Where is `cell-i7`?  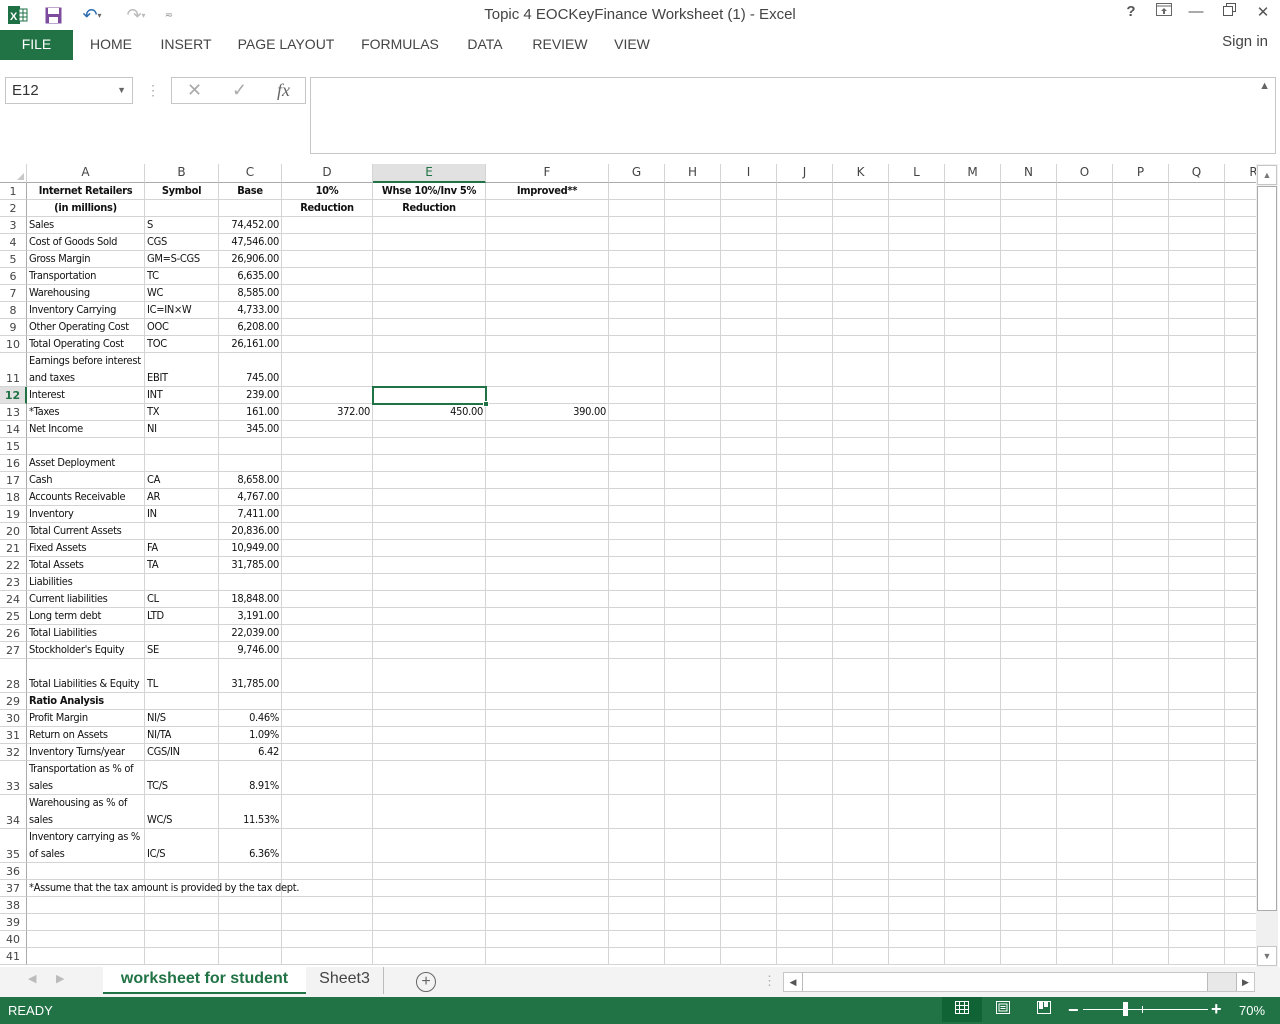
cell-i7 is located at coordinates (749, 293).